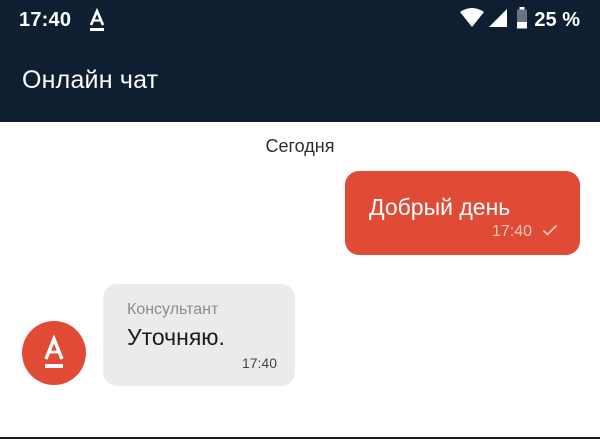 This screenshot has width=600, height=439. I want to click on message-meta: 17:40, so click(525, 232).